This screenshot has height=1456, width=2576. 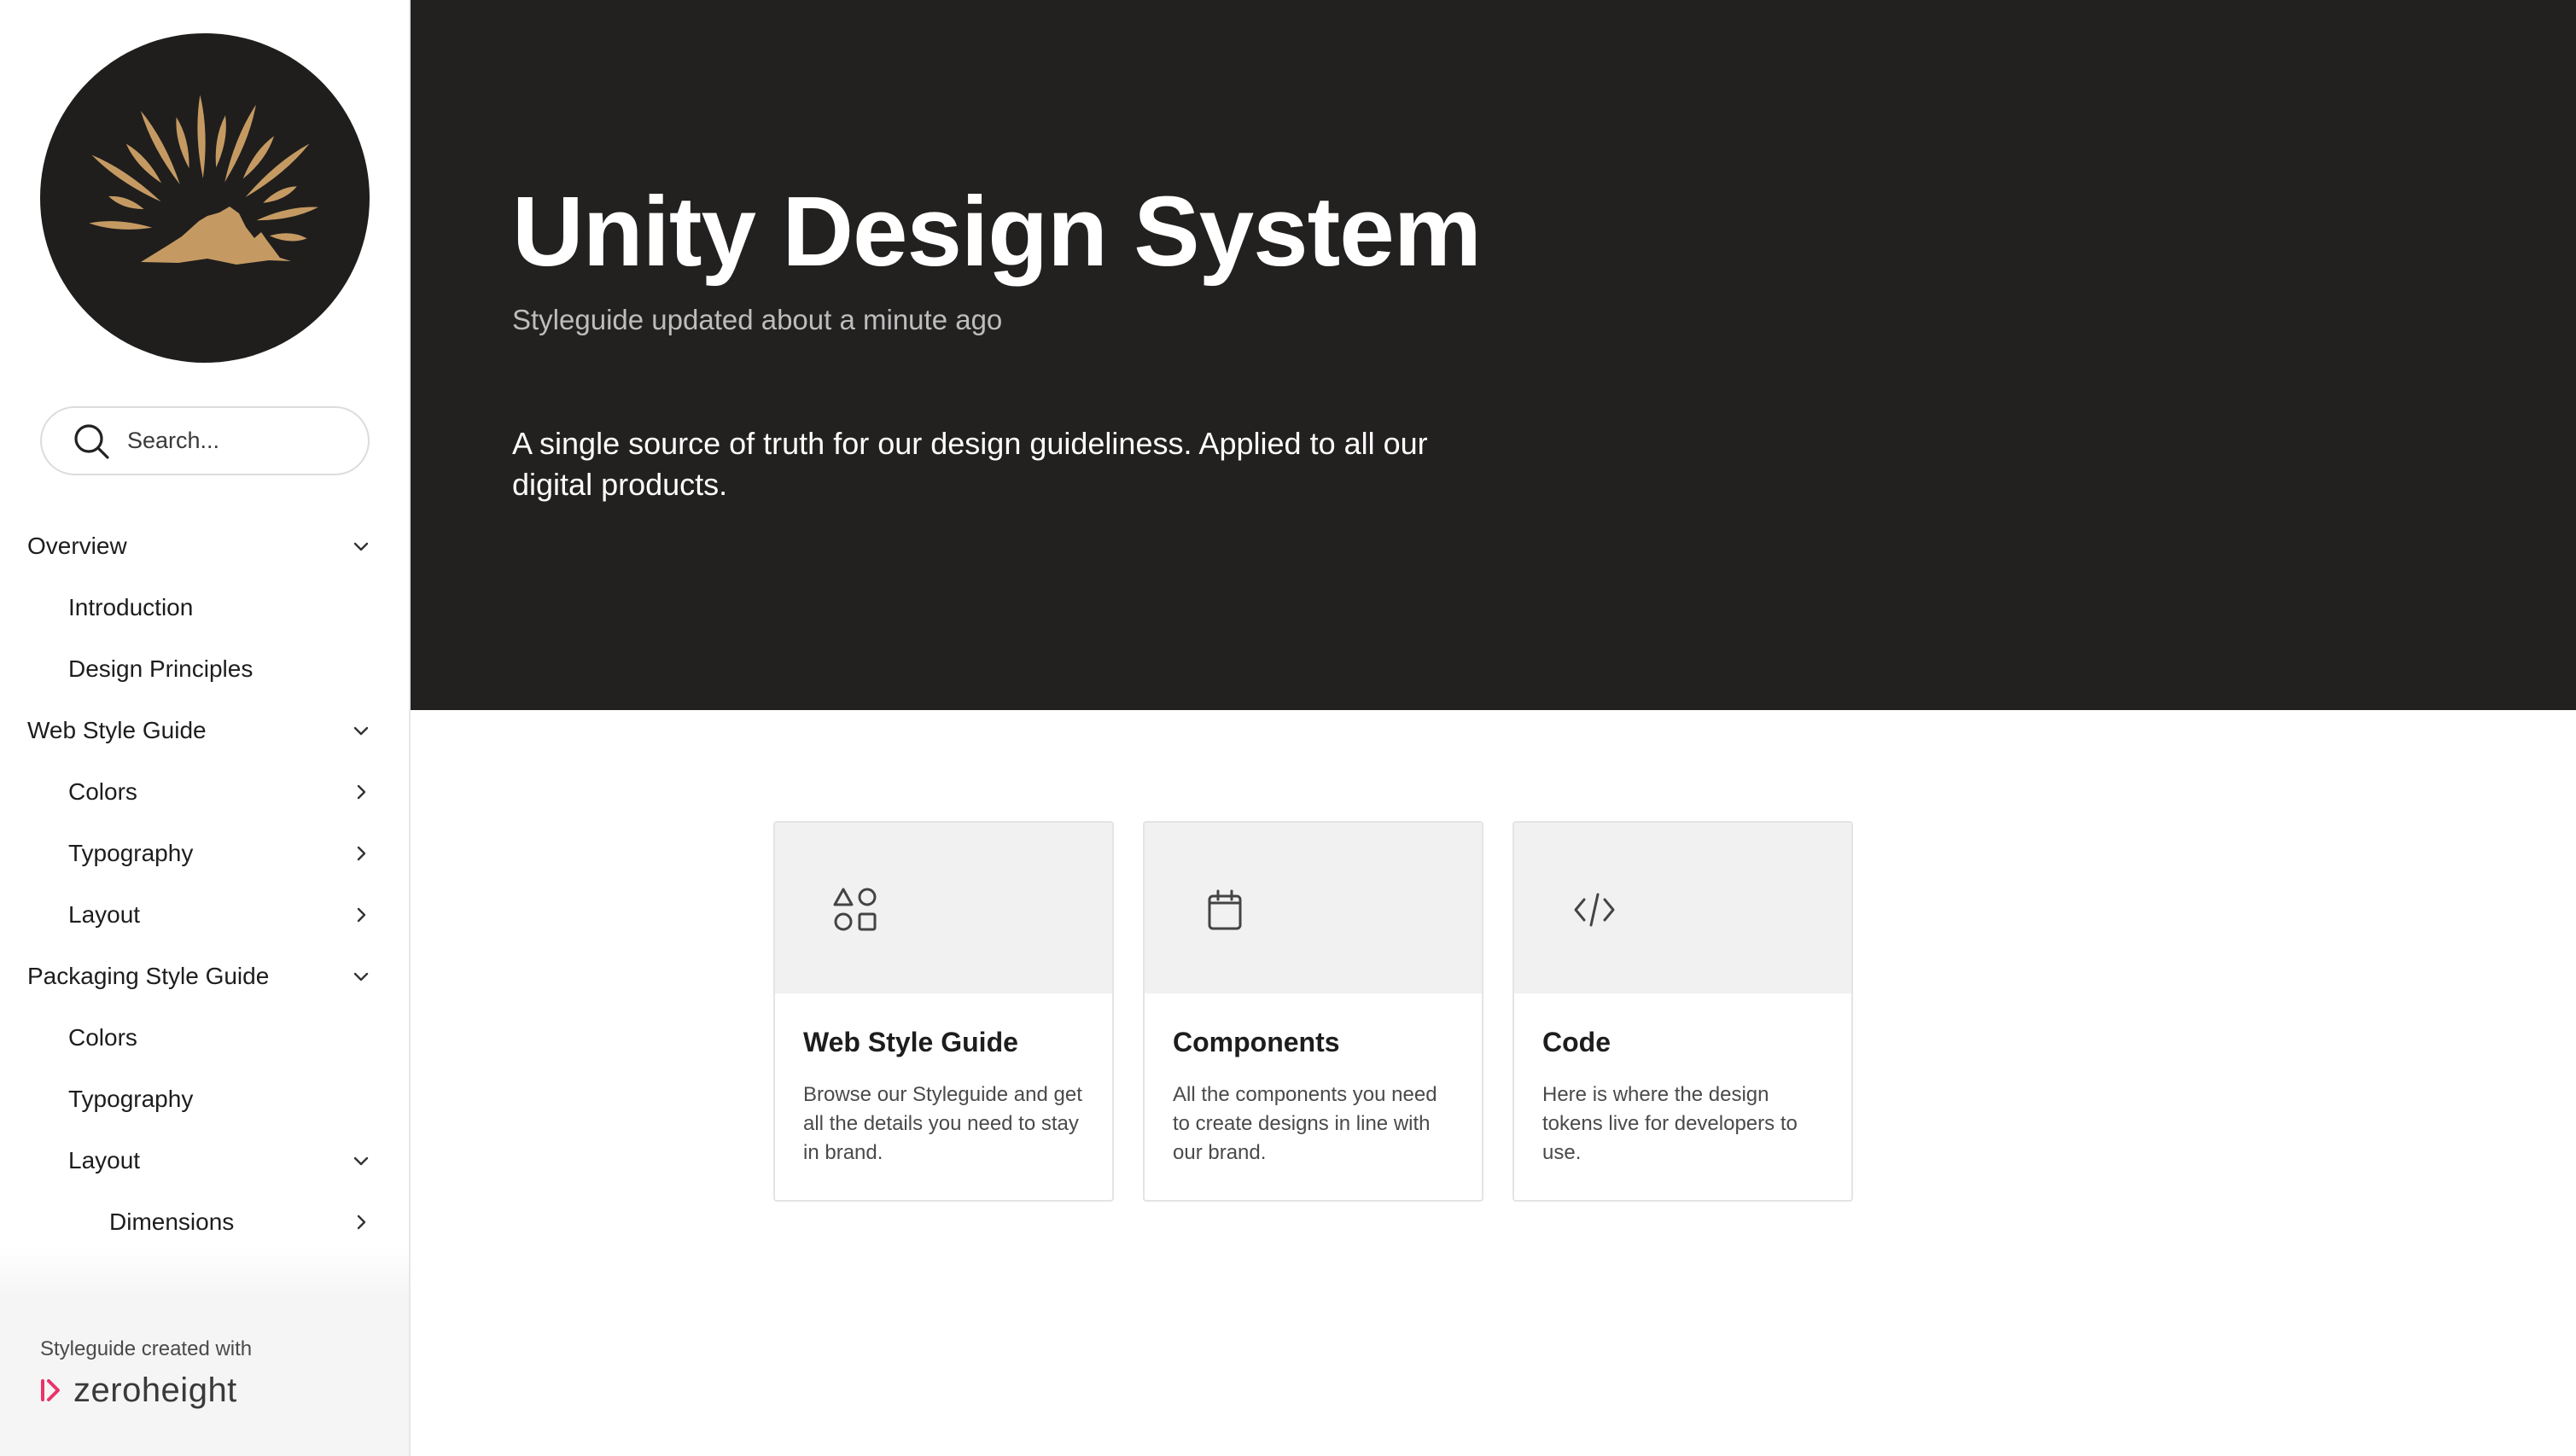 I want to click on nav-scroll-fade, so click(x=204, y=1271).